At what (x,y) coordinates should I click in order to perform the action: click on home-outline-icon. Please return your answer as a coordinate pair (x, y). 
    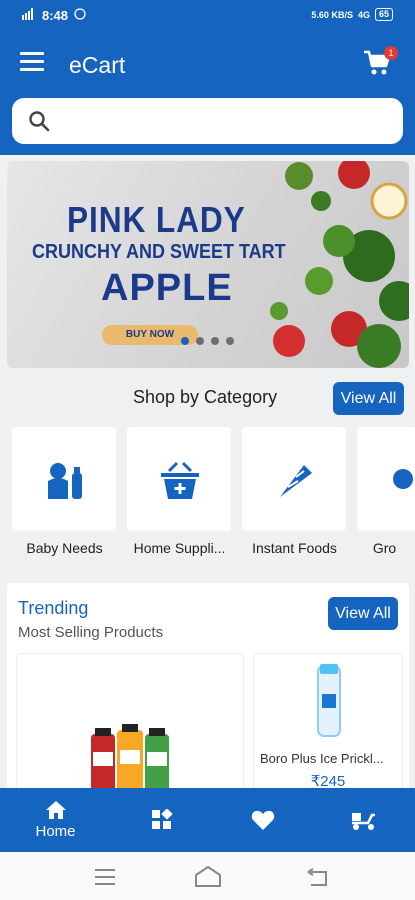
    Looking at the image, I should click on (208, 876).